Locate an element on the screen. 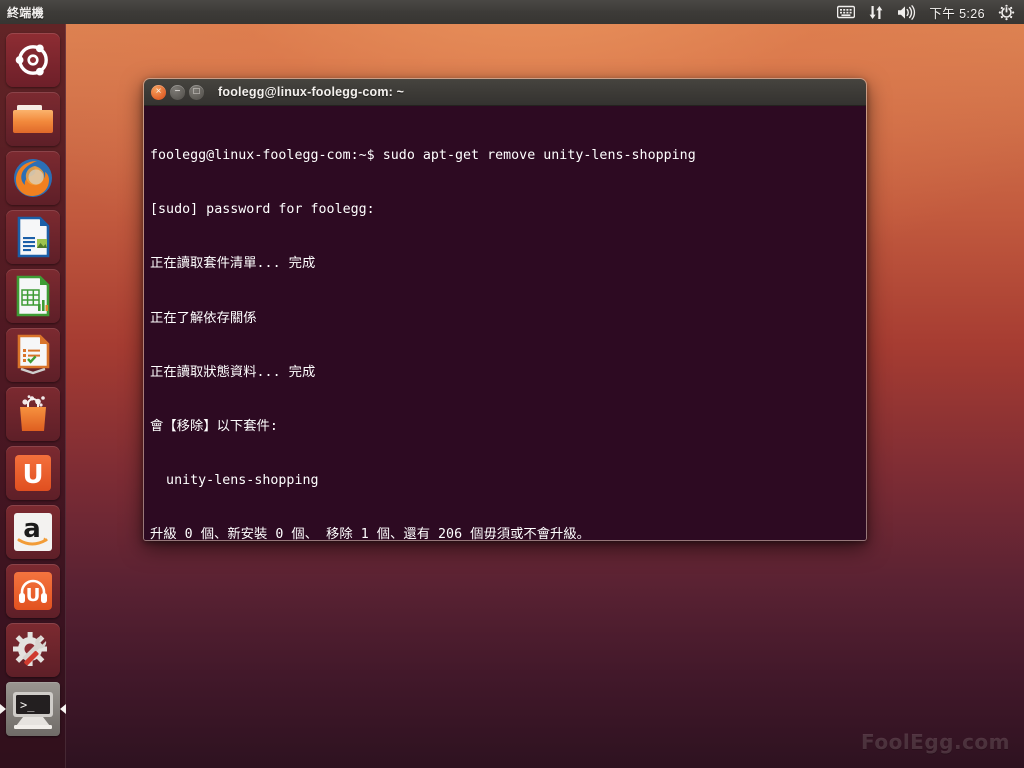  window-title: foolegg@linux-foolegg-com: ~ is located at coordinates (311, 92).